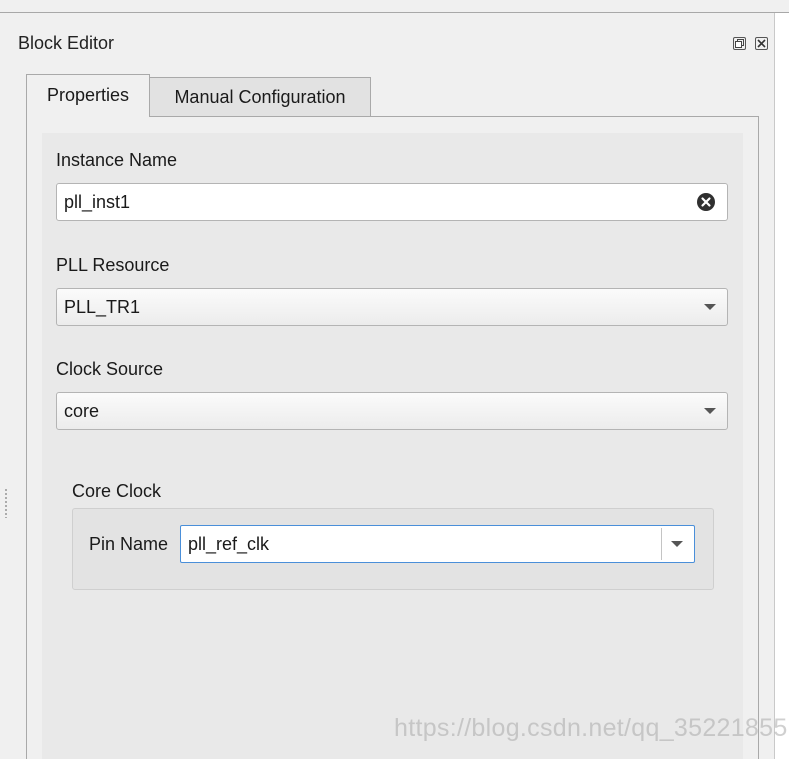 The image size is (789, 759). Describe the element at coordinates (437, 544) in the screenshot. I see `pin-name-combobox: pll_ref_clk` at that location.